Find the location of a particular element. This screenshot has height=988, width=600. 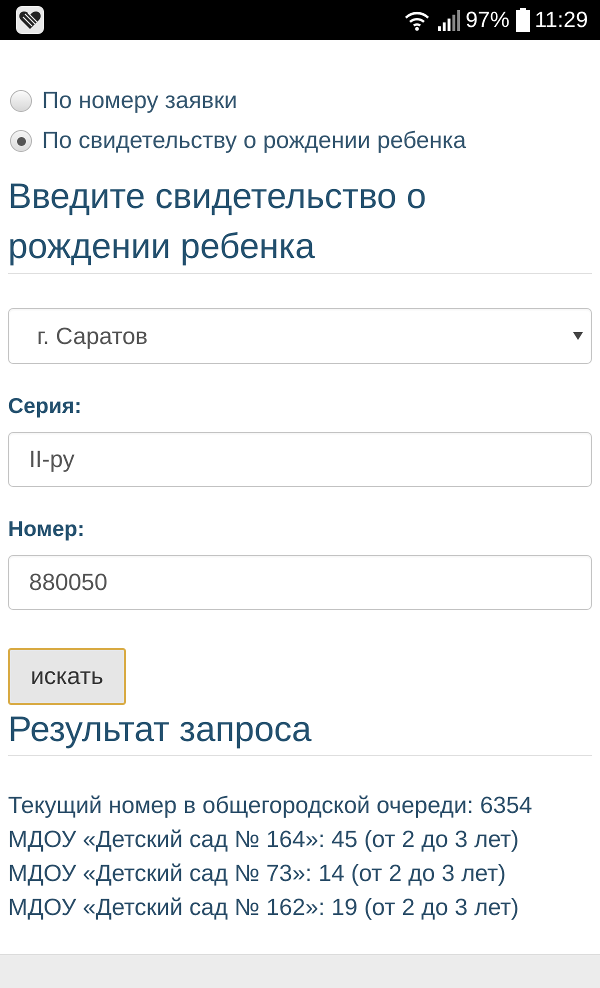

heart-app-icon is located at coordinates (30, 20).